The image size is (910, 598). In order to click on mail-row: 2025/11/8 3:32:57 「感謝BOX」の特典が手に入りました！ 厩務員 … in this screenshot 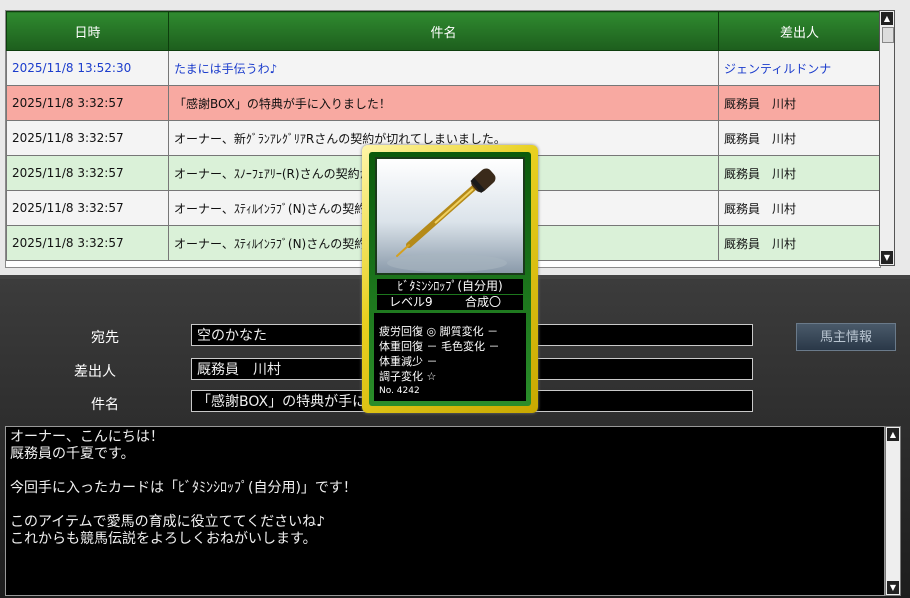, I will do `click(443, 103)`.